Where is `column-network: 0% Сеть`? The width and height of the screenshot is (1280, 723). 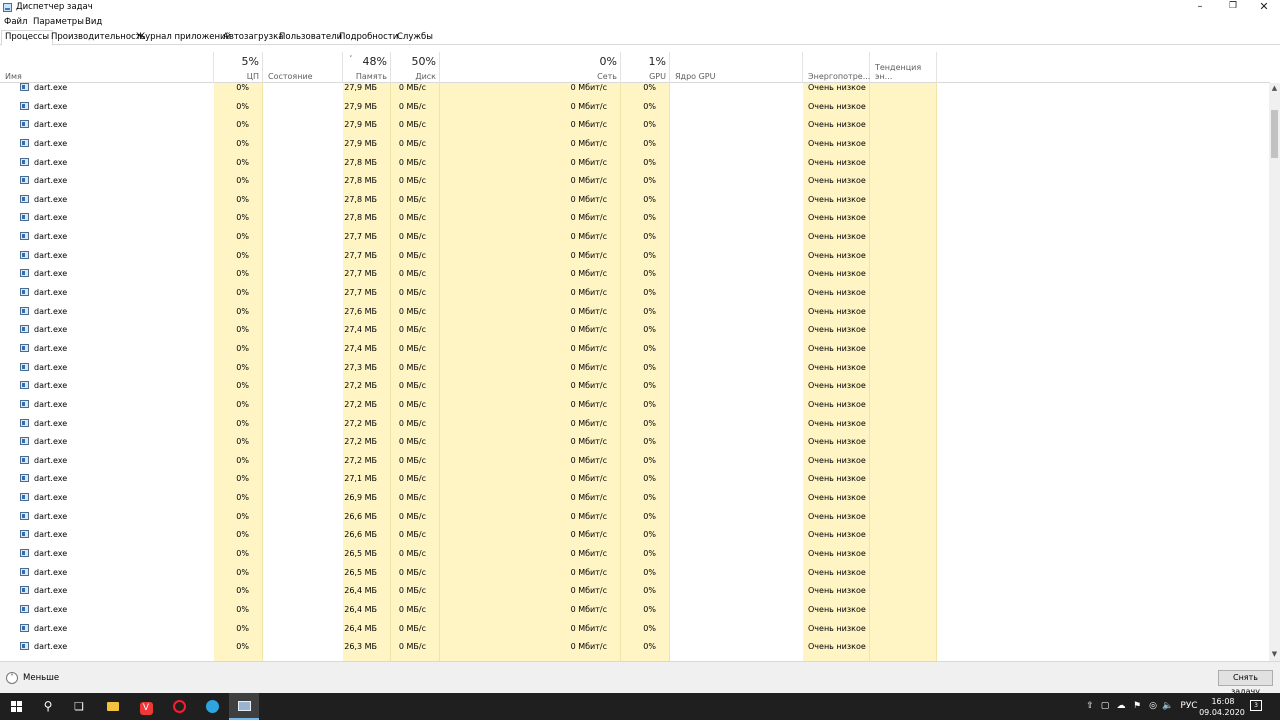 column-network: 0% Сеть is located at coordinates (530, 67).